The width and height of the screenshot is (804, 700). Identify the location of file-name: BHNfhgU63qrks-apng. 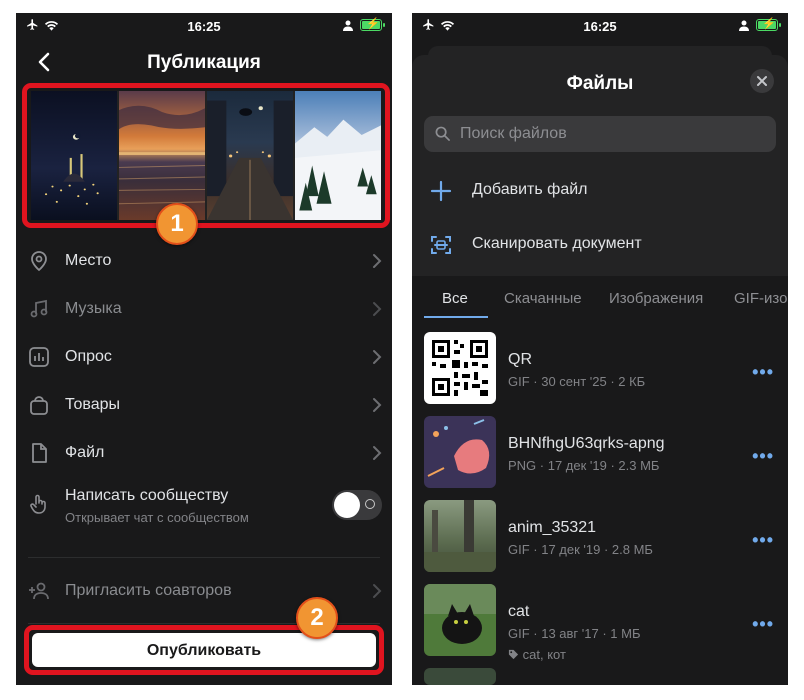
(586, 443).